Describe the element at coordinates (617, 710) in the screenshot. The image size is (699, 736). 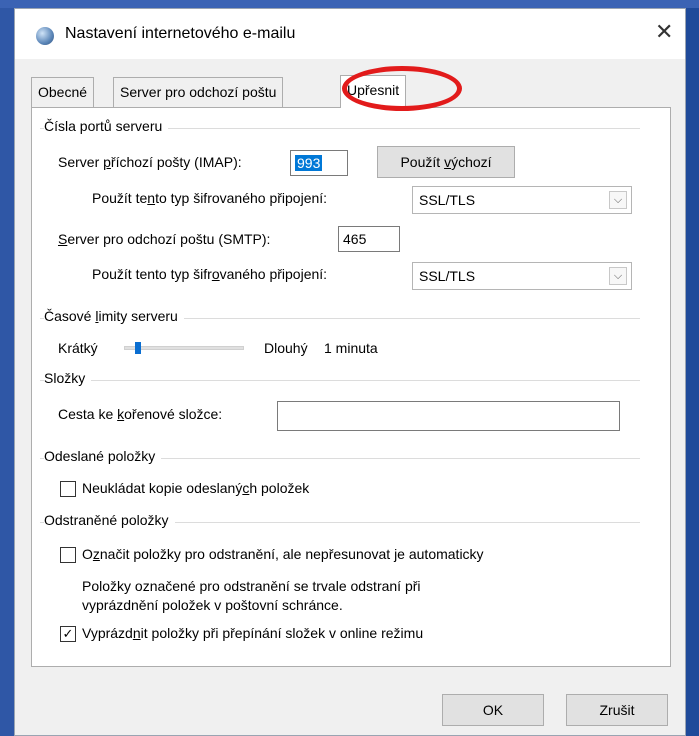
I see `cancel-button: Zrušit` at that location.